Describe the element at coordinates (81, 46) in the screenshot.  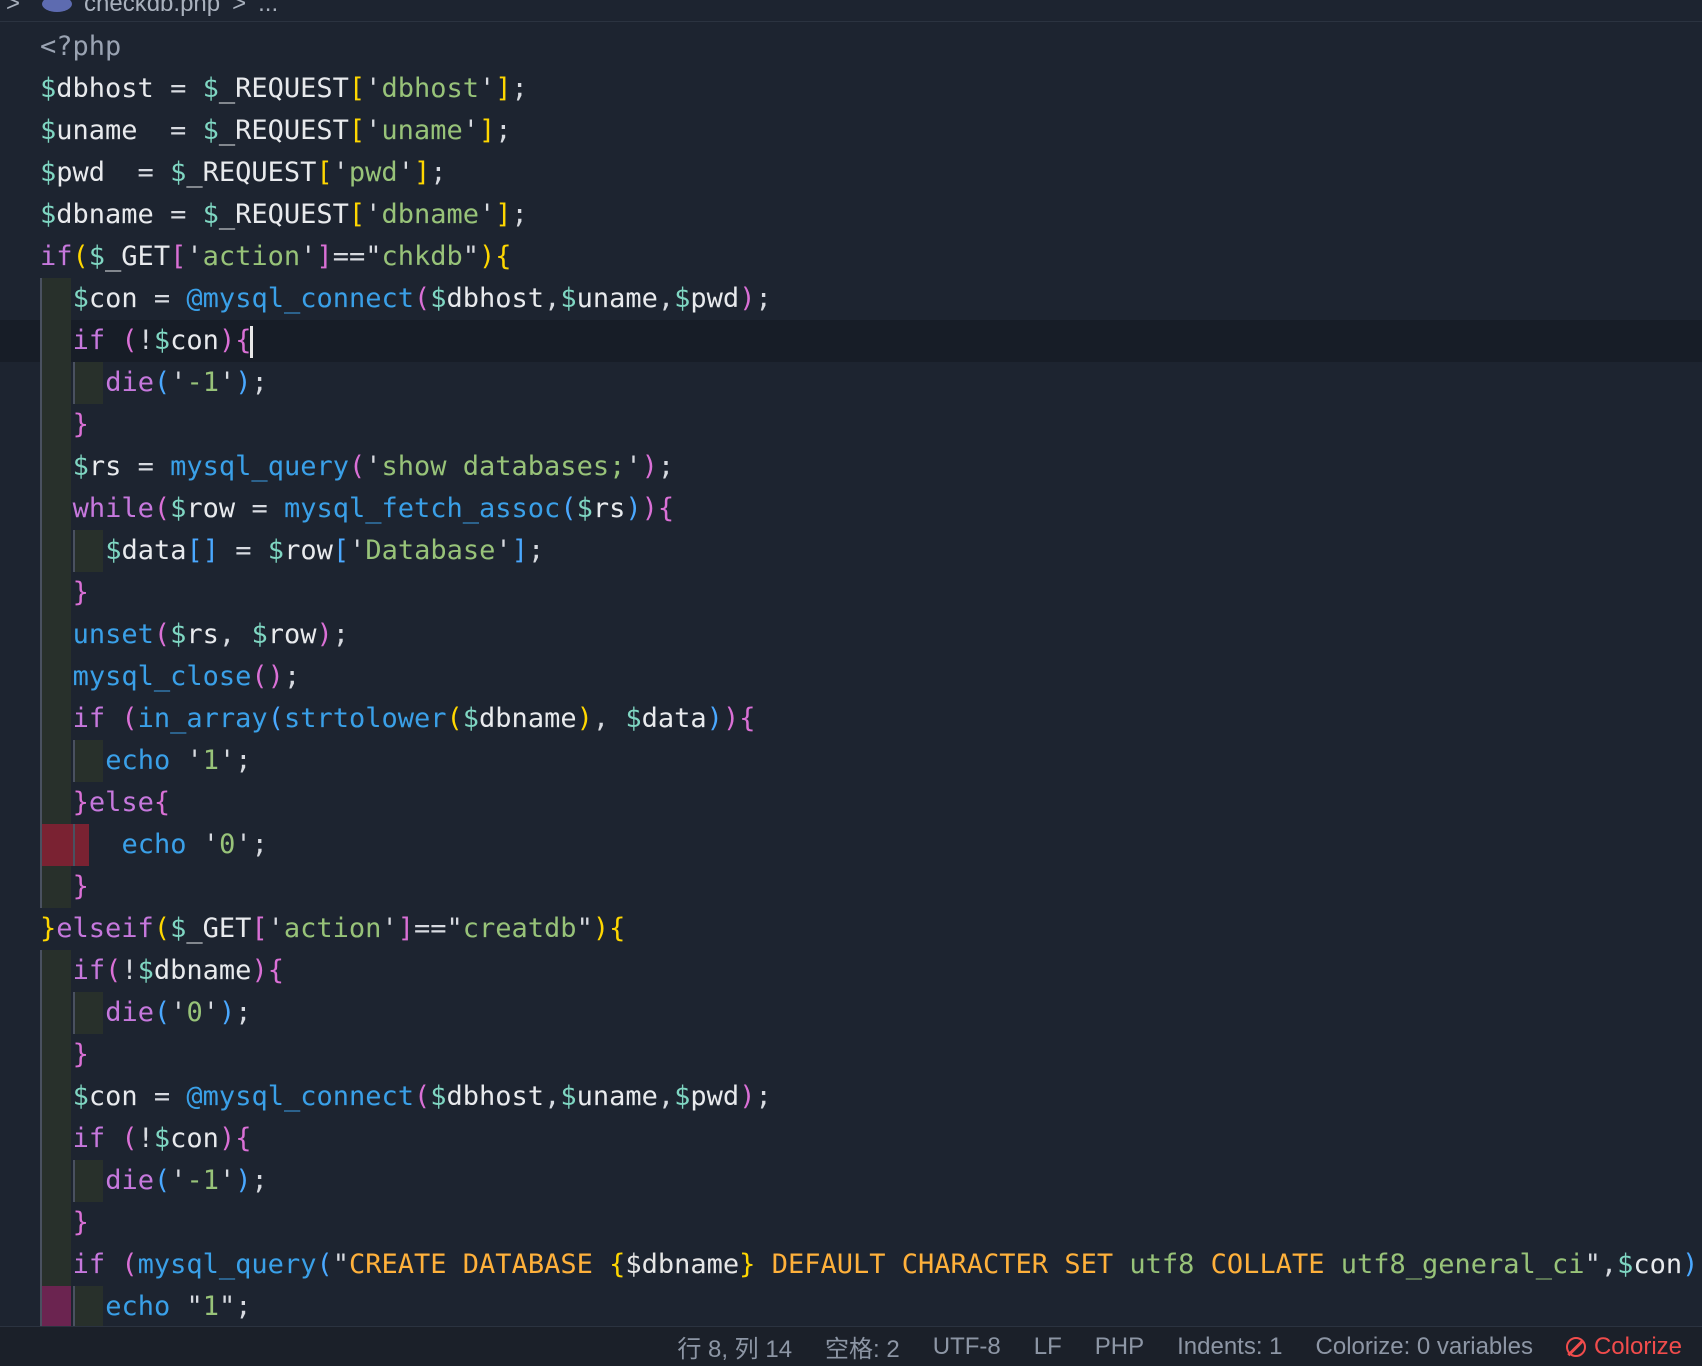
I see `code-text: <?php` at that location.